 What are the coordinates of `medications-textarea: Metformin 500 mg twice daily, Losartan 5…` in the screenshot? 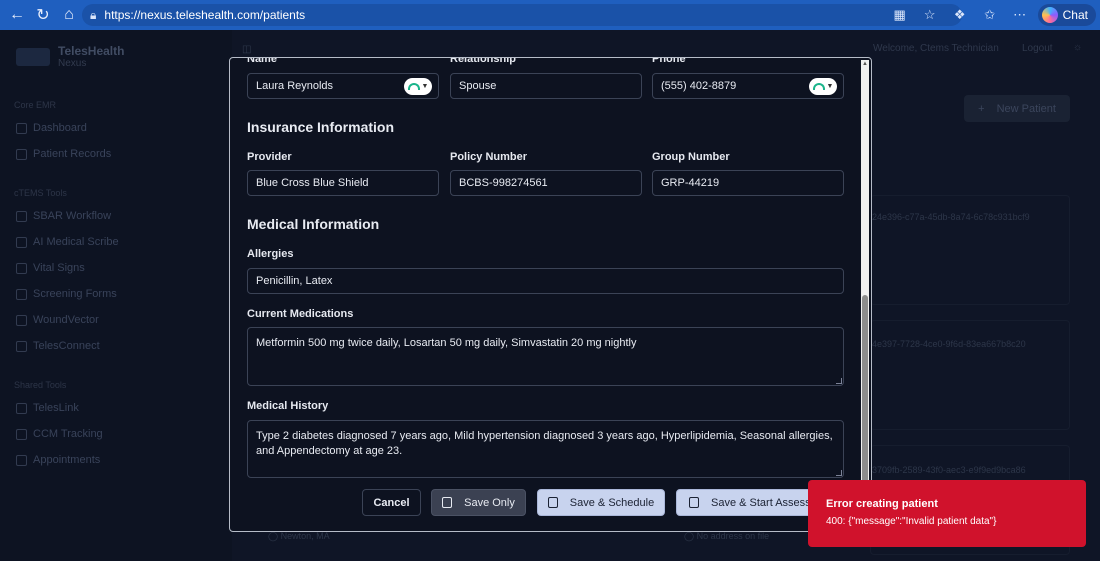 It's located at (545, 356).